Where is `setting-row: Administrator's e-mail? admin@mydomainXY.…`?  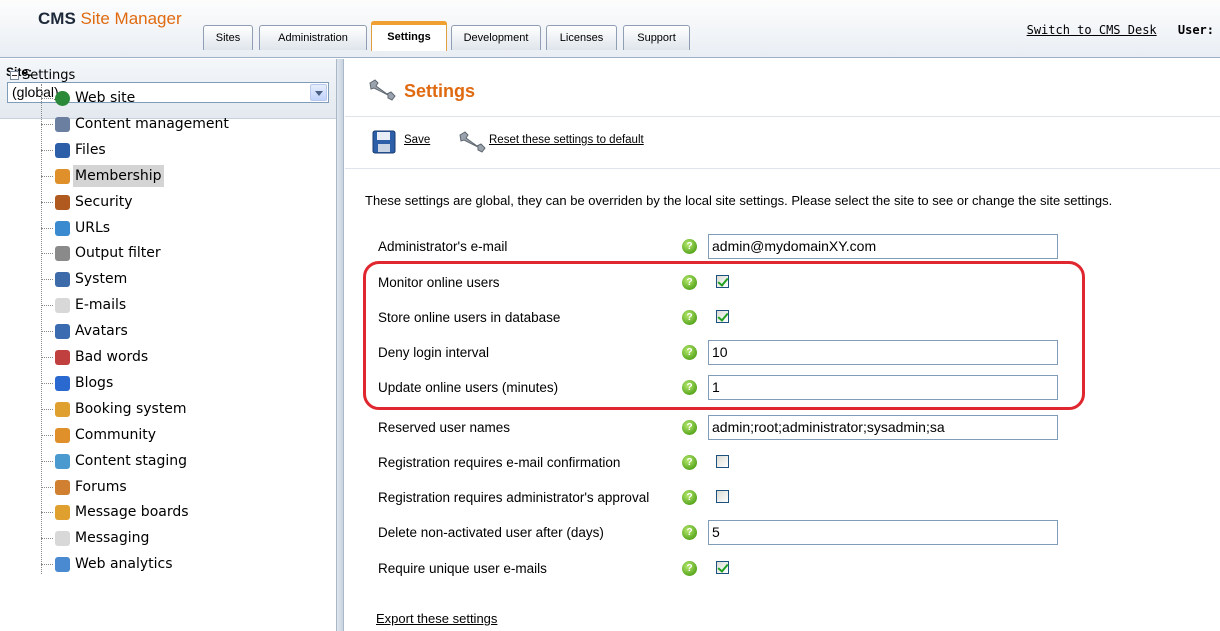
setting-row: Administrator's e-mail? admin@mydomainXY.… is located at coordinates (782, 248).